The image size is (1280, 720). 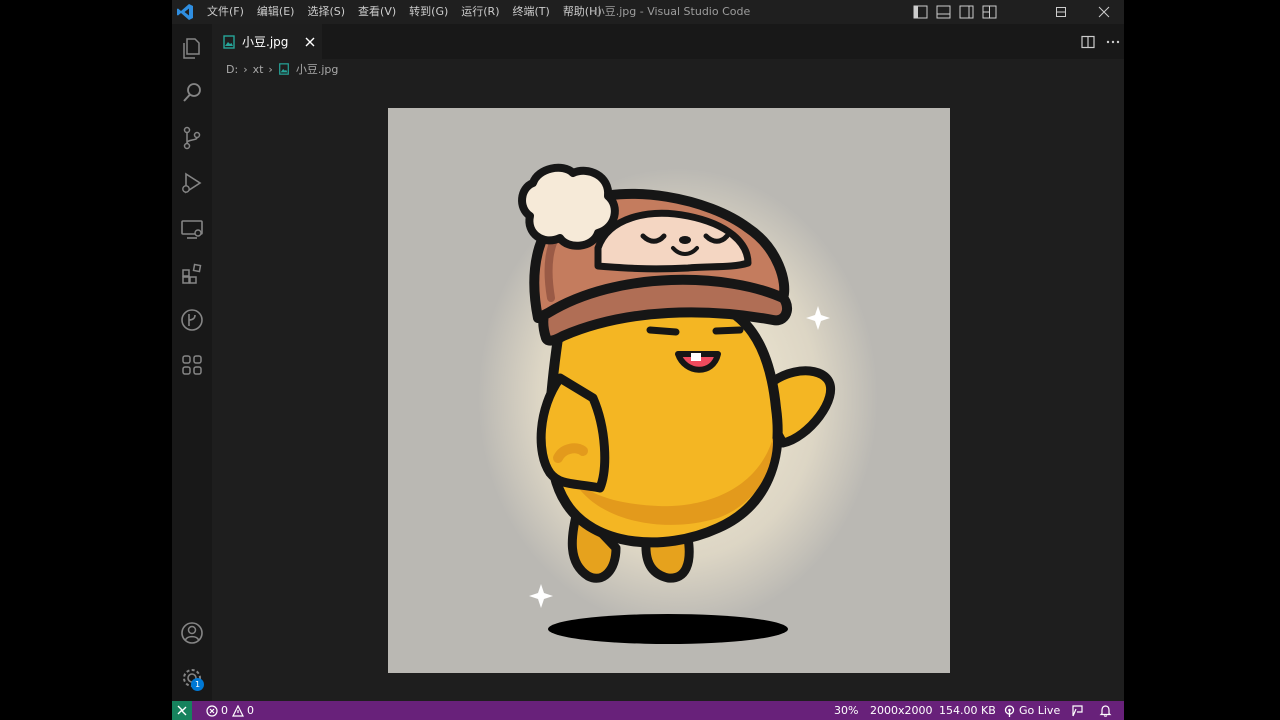 What do you see at coordinates (648, 710) in the screenshot?
I see `status-bar: 0 0 30% 2000x2000 154.00 KB Go Live` at bounding box center [648, 710].